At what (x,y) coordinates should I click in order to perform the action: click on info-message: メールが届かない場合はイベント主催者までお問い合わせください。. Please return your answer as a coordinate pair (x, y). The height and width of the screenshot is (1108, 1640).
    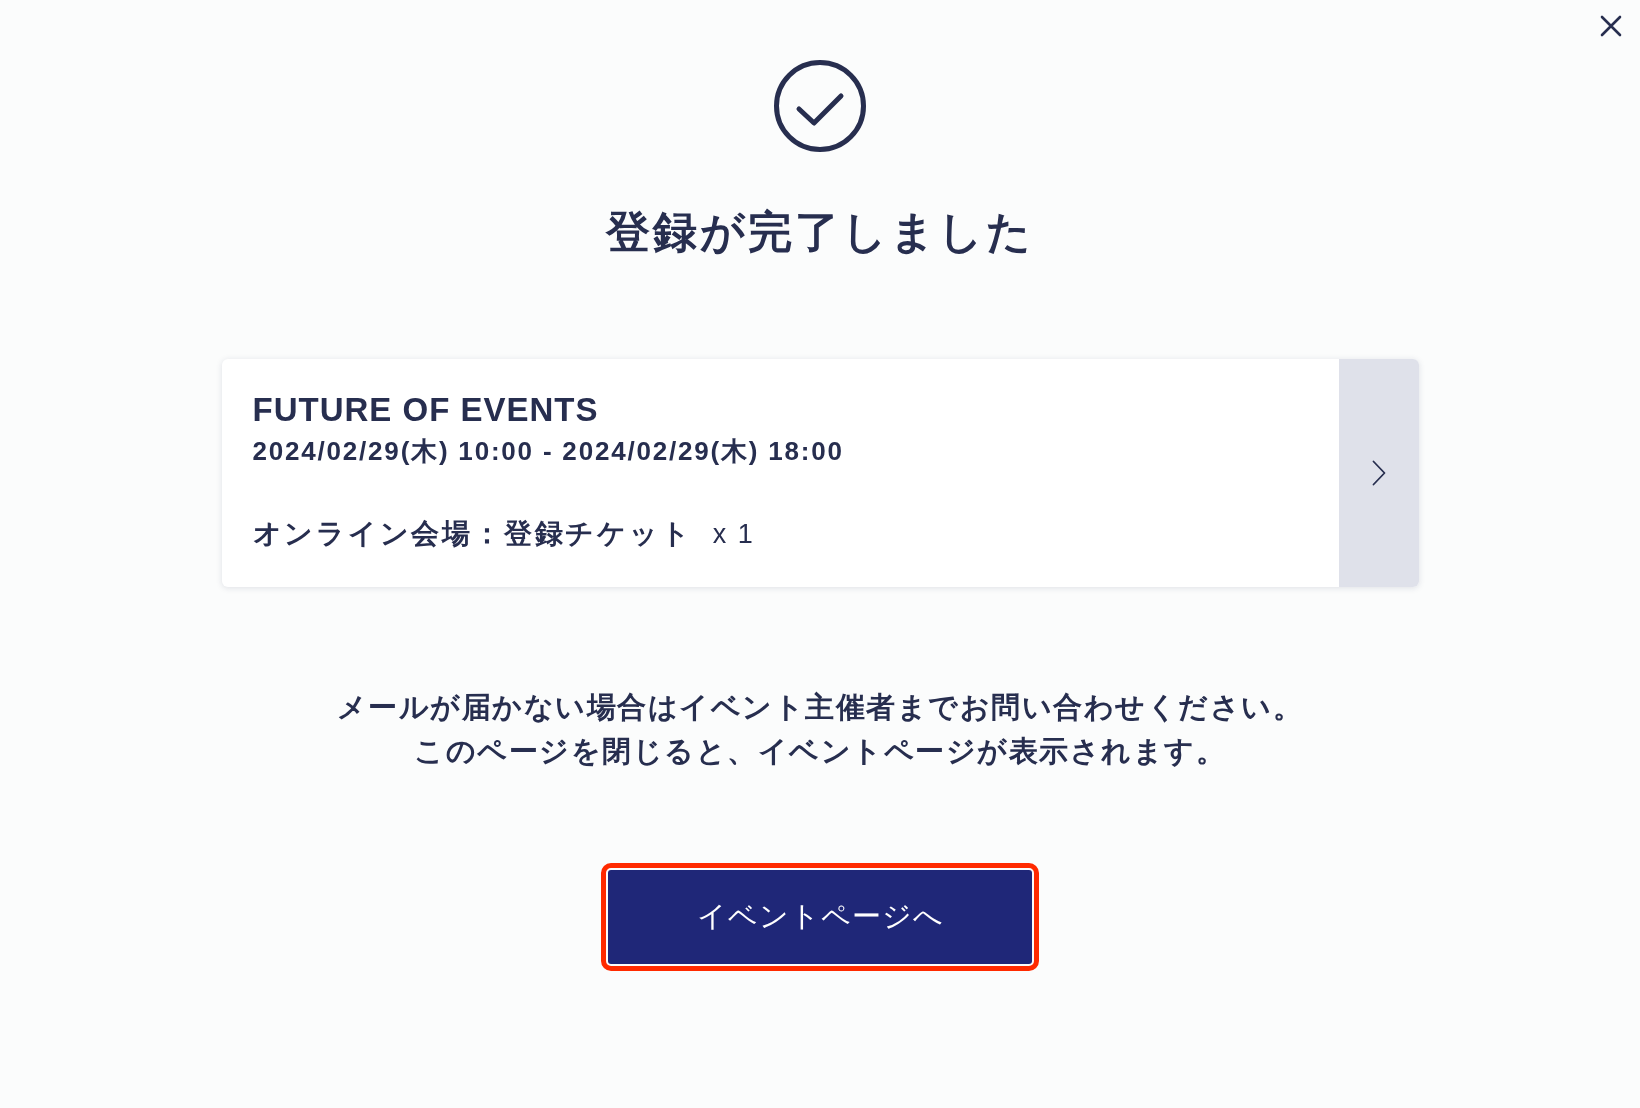
    Looking at the image, I should click on (820, 707).